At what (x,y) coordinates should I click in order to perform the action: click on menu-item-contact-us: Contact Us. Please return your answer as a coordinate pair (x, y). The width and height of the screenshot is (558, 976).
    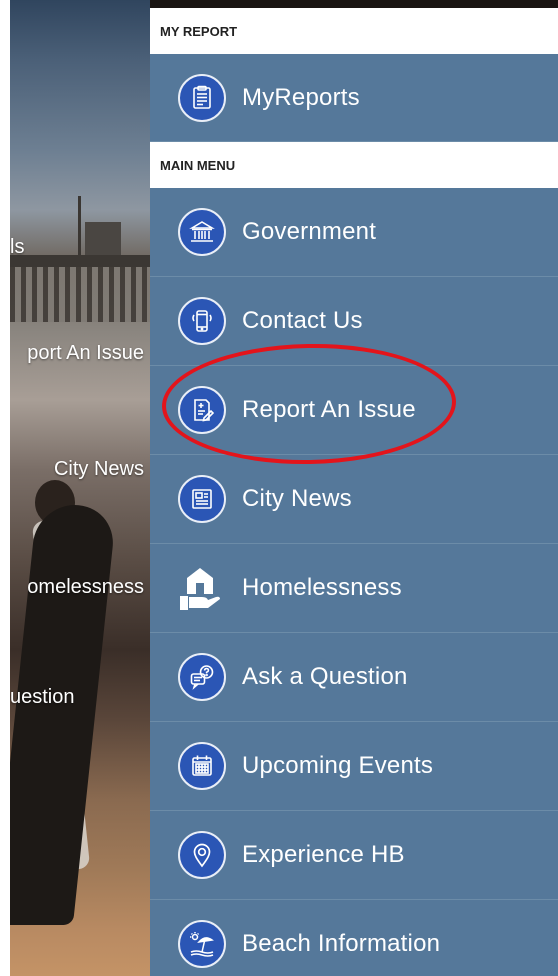
    Looking at the image, I should click on (354, 321).